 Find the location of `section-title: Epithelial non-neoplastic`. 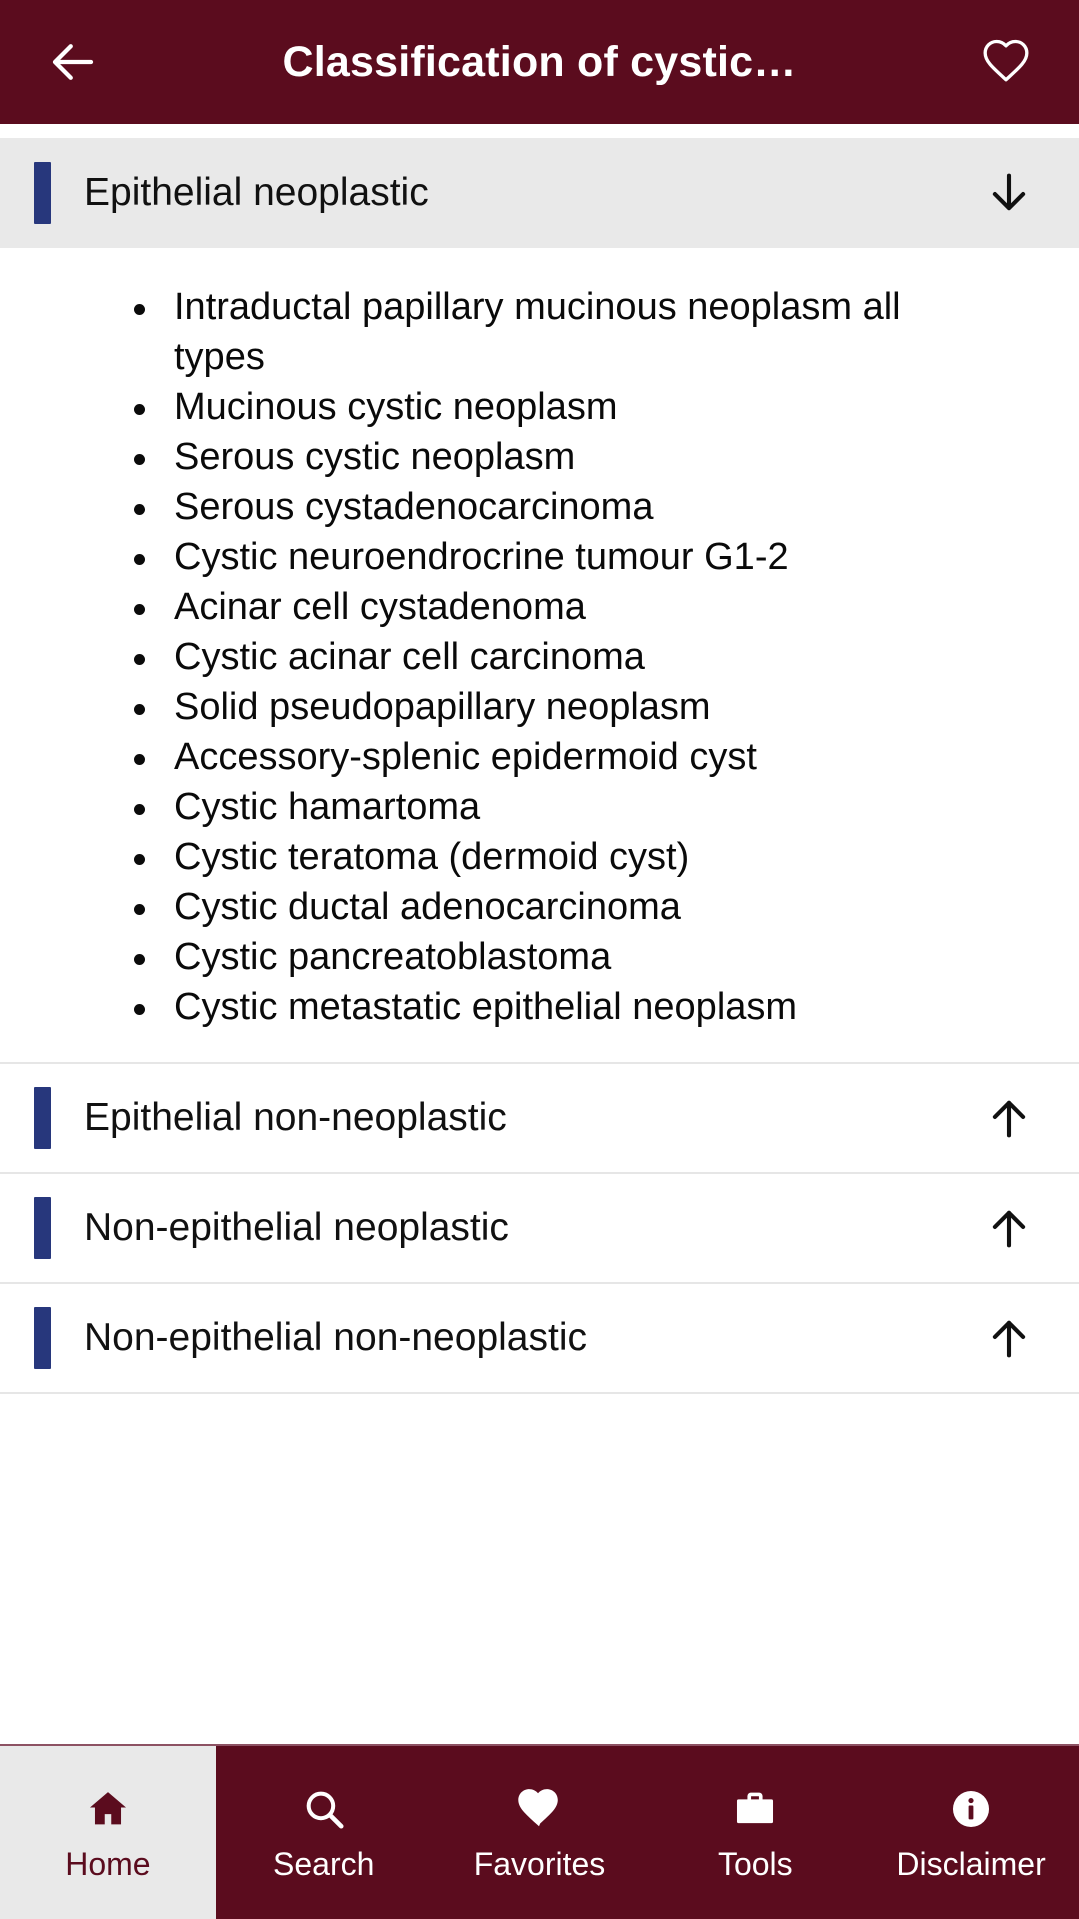

section-title: Epithelial non-neoplastic is located at coordinates (295, 1117).